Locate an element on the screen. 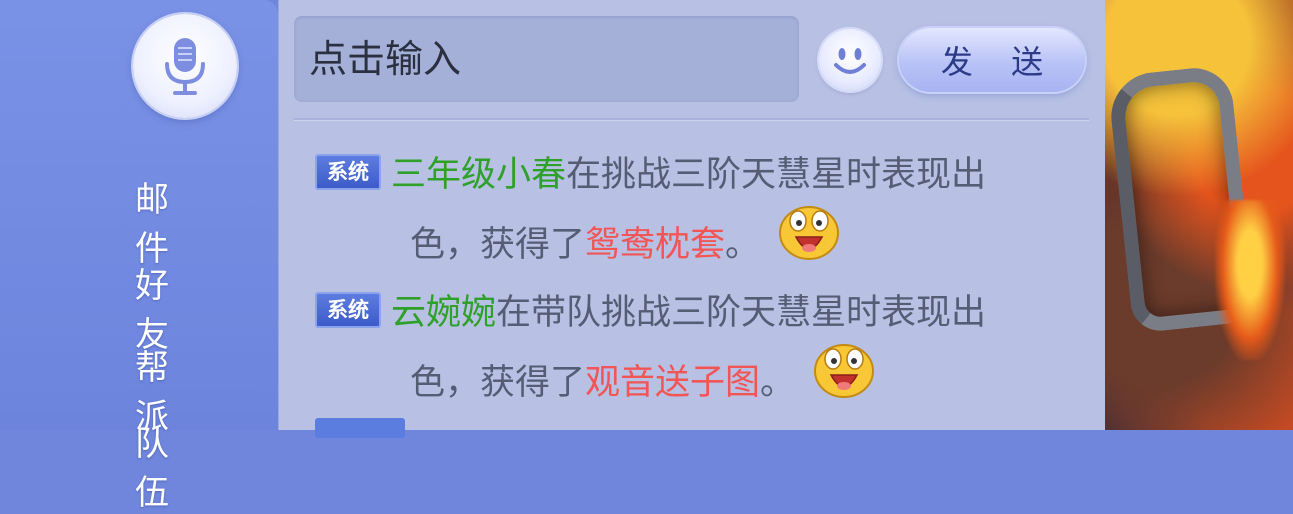 This screenshot has width=1293, height=514. message-line-1: 系统 三年级小春在挑战三阶天慧星时表现出 is located at coordinates (685, 175).